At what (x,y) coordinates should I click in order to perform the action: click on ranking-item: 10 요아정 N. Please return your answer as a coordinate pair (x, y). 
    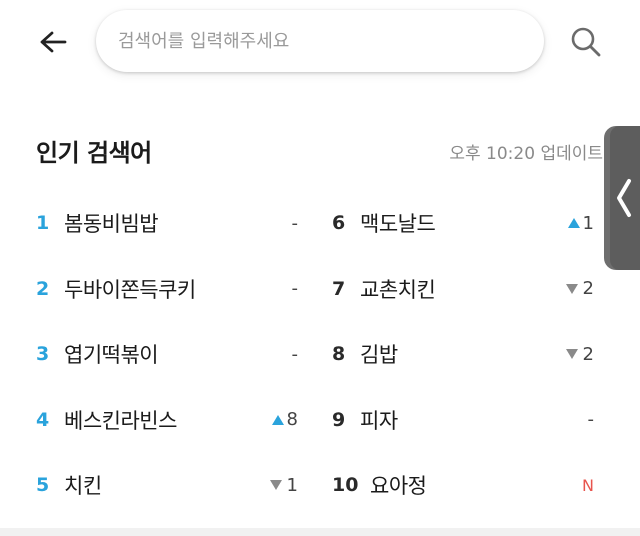
    Looking at the image, I should click on (463, 485).